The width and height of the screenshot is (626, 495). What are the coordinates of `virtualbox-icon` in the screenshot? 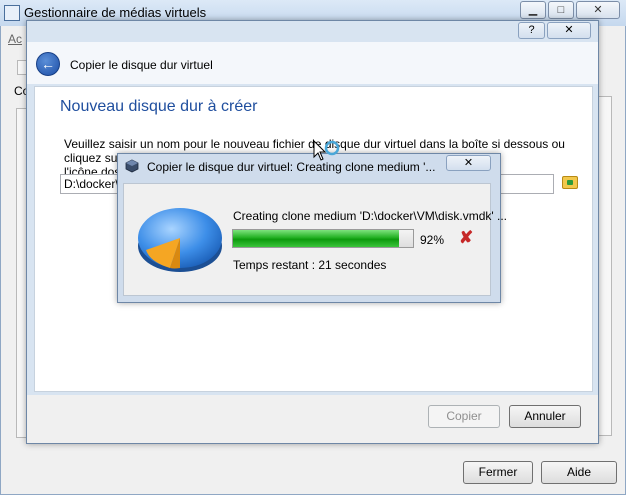 It's located at (132, 166).